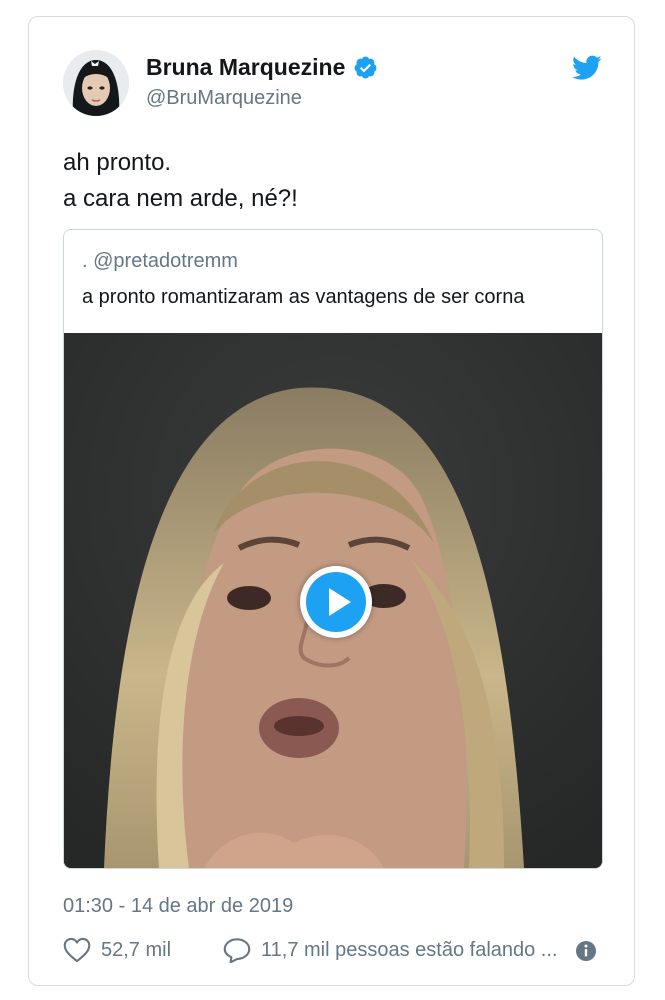 Image resolution: width=665 pixels, height=1000 pixels. What do you see at coordinates (224, 98) in the screenshot?
I see `author-handle: @BruMarquezine` at bounding box center [224, 98].